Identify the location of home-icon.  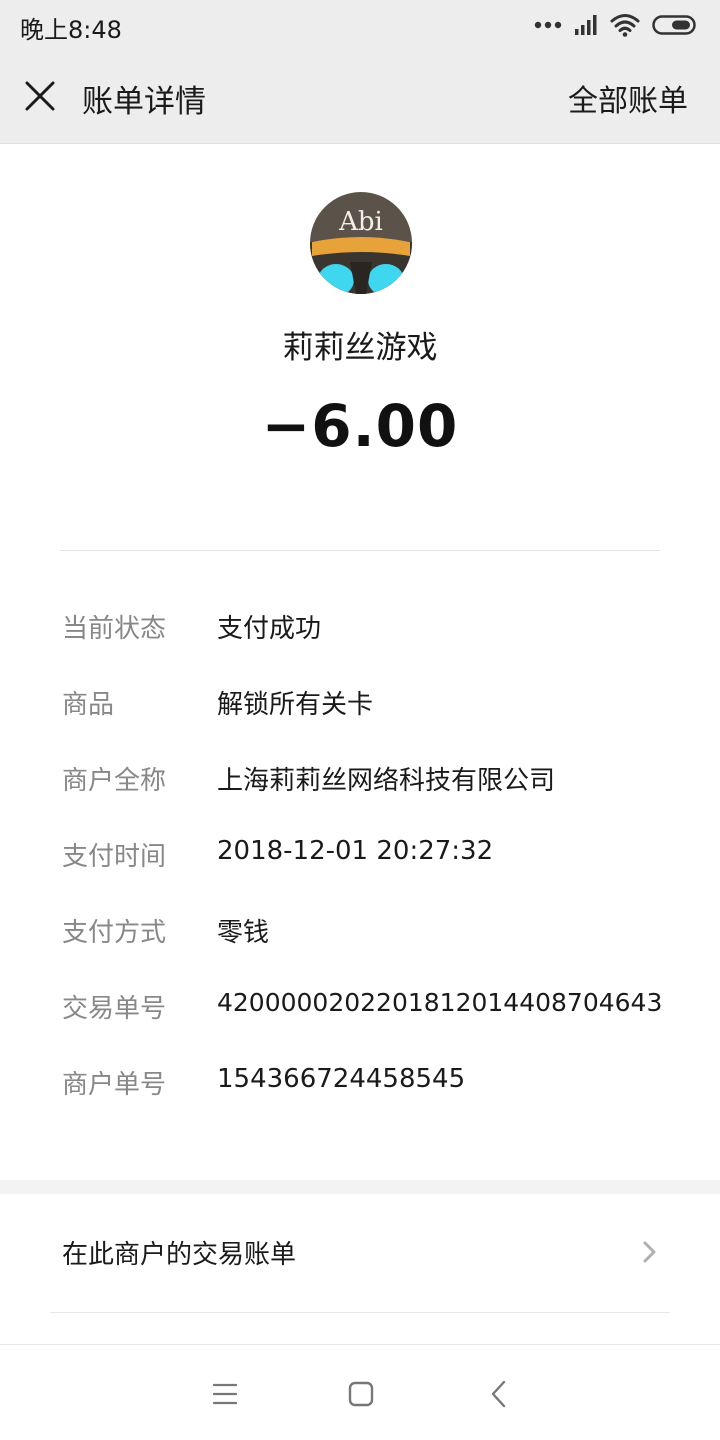
(361, 1394).